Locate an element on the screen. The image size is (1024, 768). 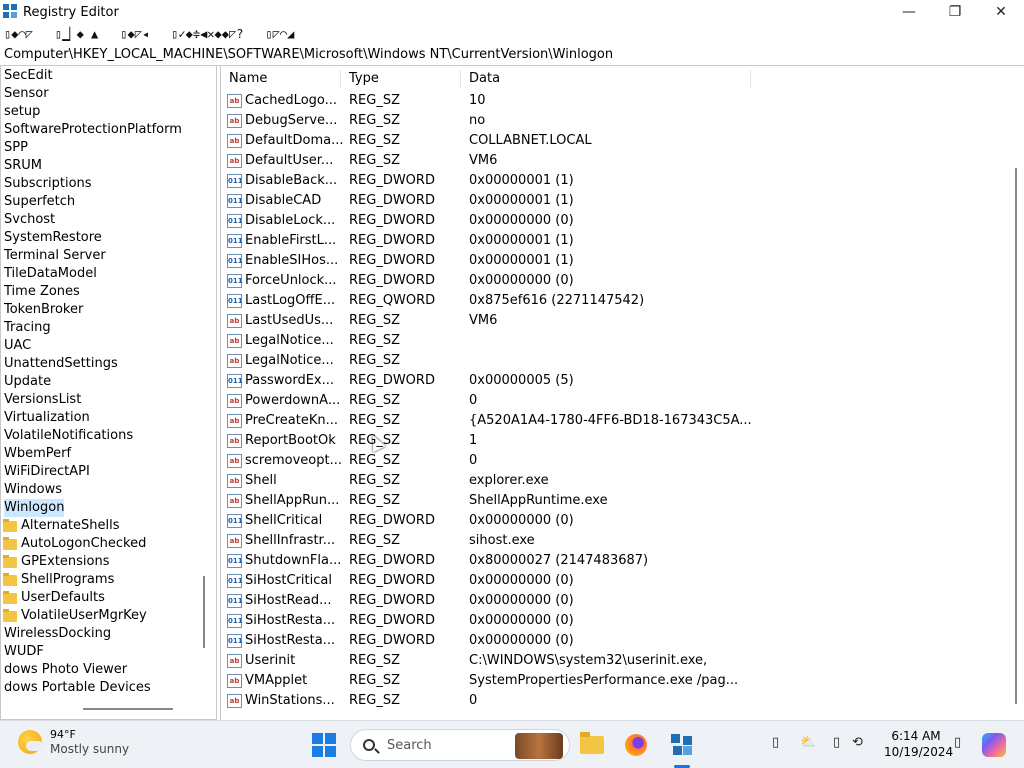
value-row: 011 SiHostCritical REG_DWORD 0x00000000 (0) is located at coordinates (616, 581).